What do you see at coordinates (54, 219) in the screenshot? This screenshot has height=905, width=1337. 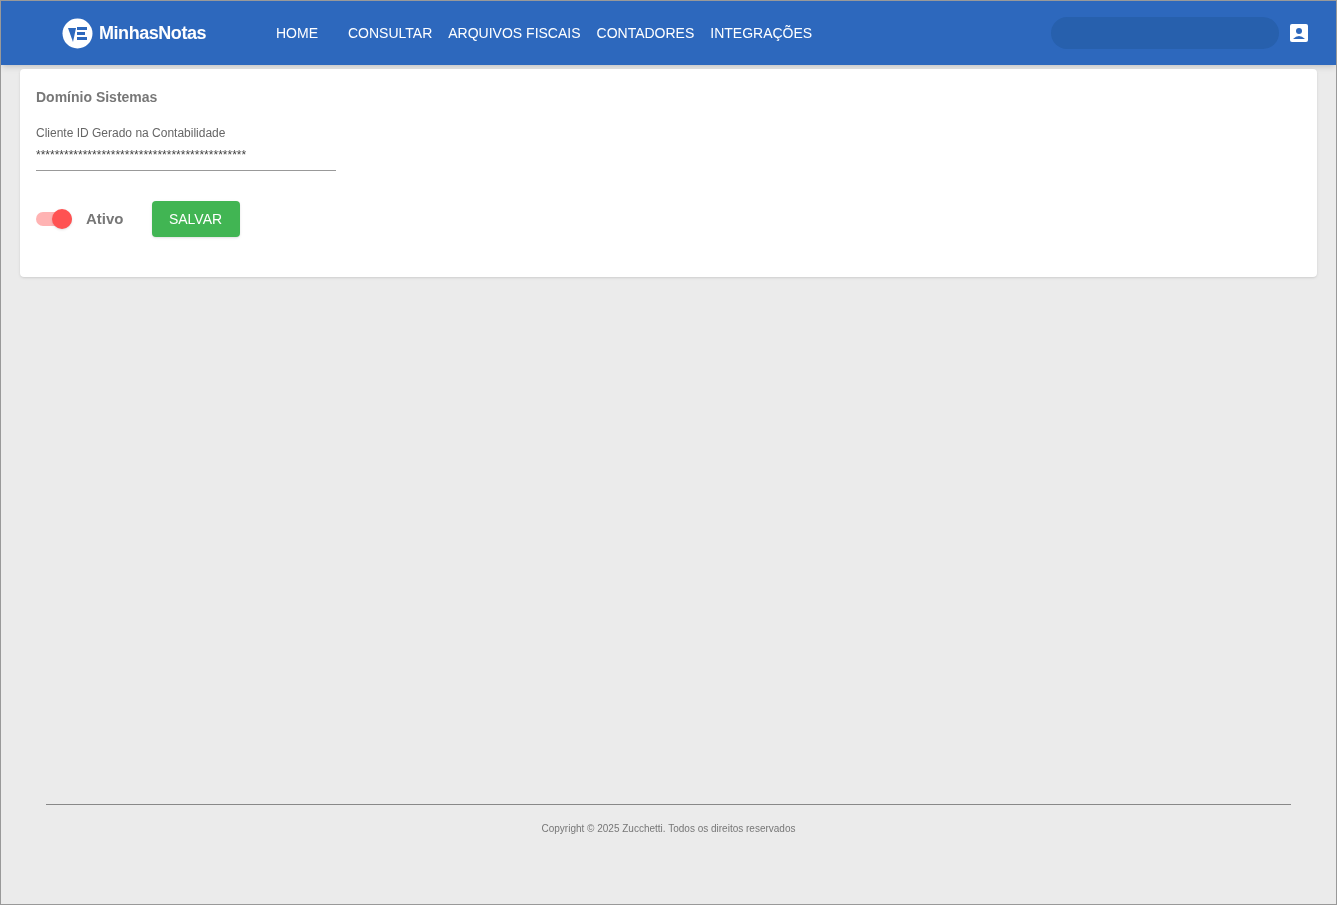 I see `active-toggle` at bounding box center [54, 219].